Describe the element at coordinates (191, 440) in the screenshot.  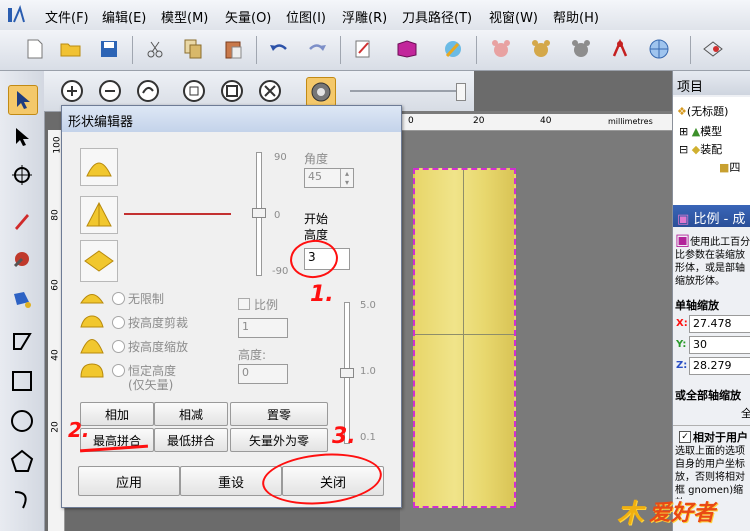
I see `merge-low-button: 最低拼合` at that location.